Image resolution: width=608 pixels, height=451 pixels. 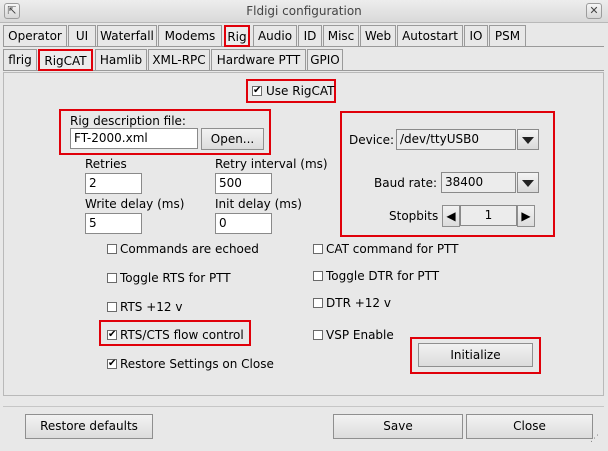 What do you see at coordinates (341, 35) in the screenshot?
I see `tab-misc: Misc` at bounding box center [341, 35].